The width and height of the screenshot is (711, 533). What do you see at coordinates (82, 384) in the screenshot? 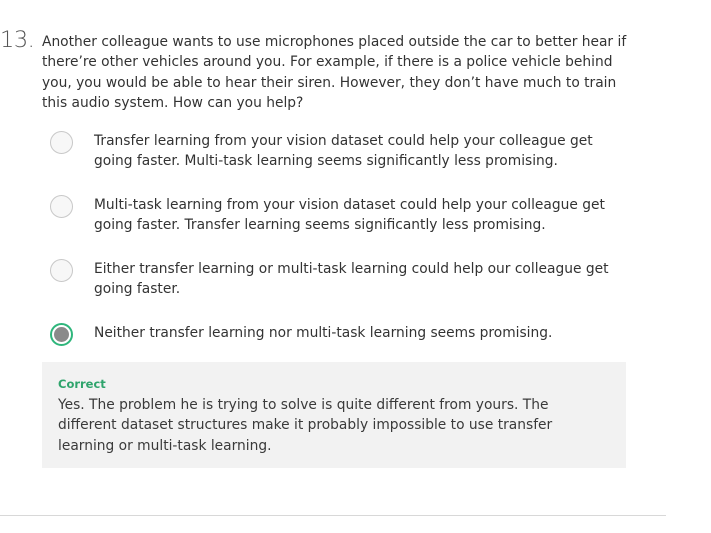
I see `feedback-status: Correct` at bounding box center [82, 384].